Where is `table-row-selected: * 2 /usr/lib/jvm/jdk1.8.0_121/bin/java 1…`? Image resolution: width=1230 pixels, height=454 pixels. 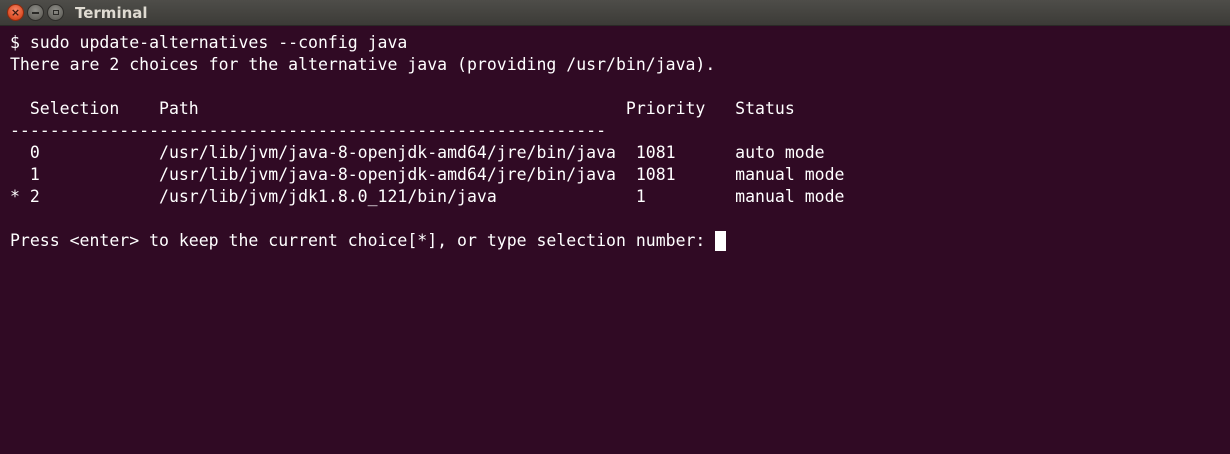
table-row-selected: * 2 /usr/lib/jvm/jdk1.8.0_121/bin/java 1… is located at coordinates (427, 196).